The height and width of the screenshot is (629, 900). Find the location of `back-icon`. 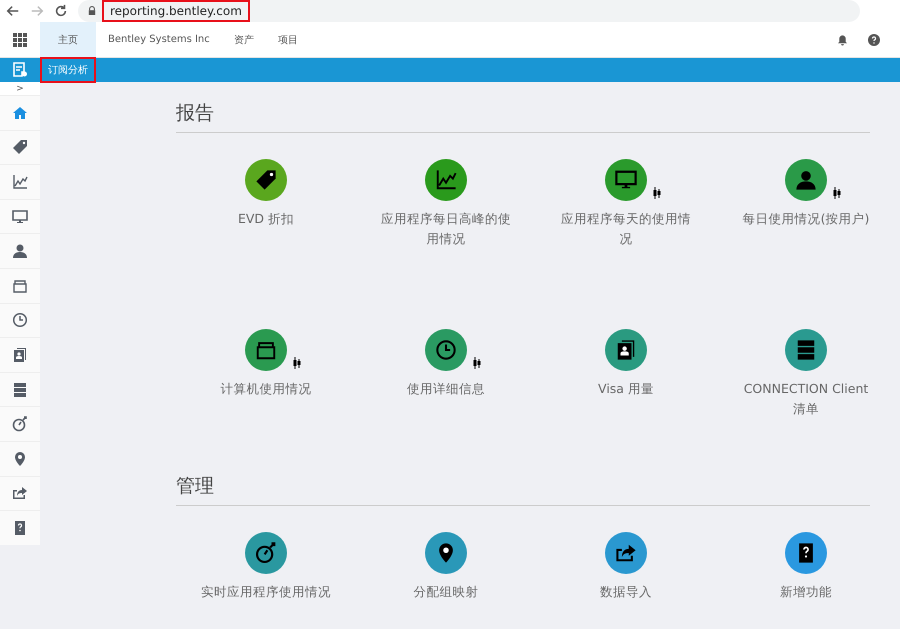

back-icon is located at coordinates (13, 11).